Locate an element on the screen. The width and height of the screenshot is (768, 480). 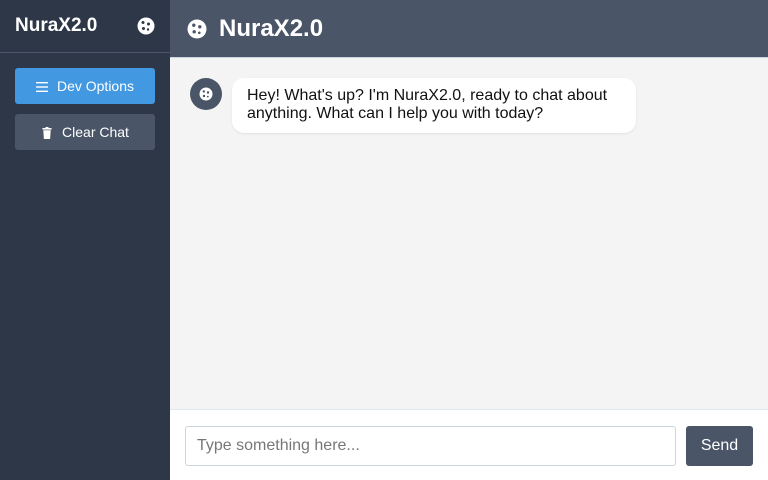
dev-options-button: Dev Options is located at coordinates (85, 86).